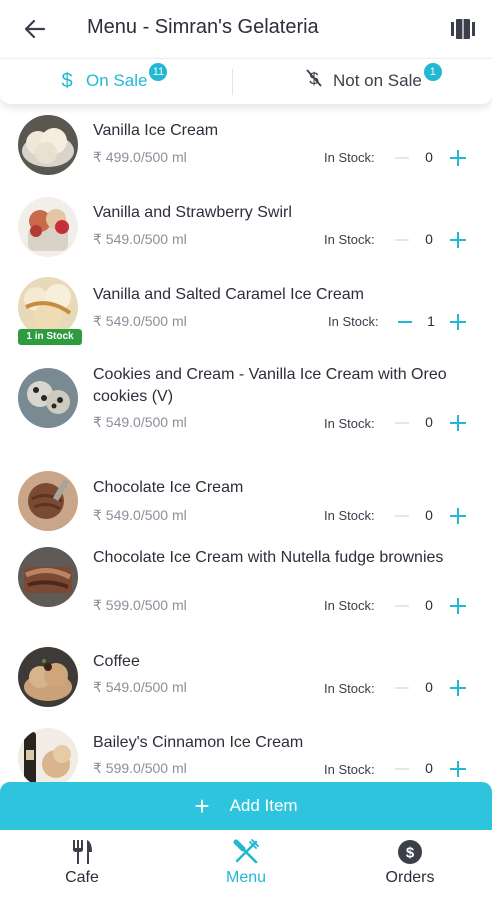 Image resolution: width=492 pixels, height=900 pixels. I want to click on sale-tabs: $ On Sale 11 $ Not on Sale 1, so click(246, 81).